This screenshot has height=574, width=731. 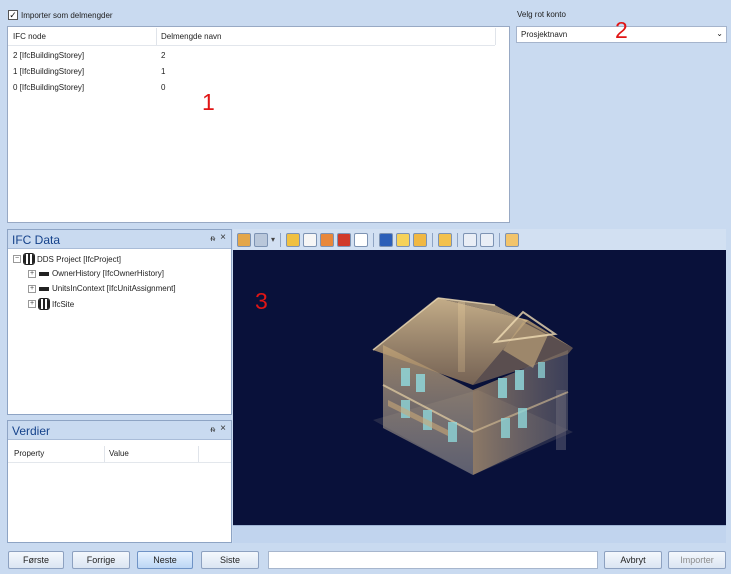 I want to click on cell-subset-name: 0, so click(x=163, y=87).